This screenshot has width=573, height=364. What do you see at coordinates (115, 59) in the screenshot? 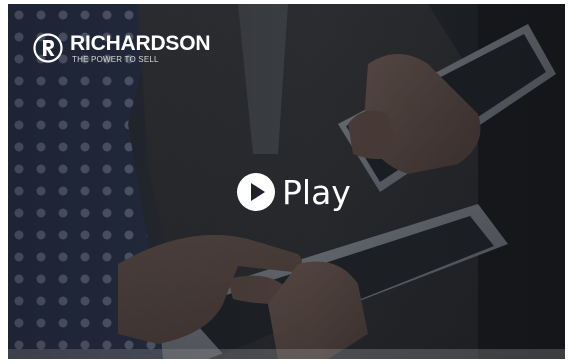
I see `brand-tagline: THE POWER TO SELL` at bounding box center [115, 59].